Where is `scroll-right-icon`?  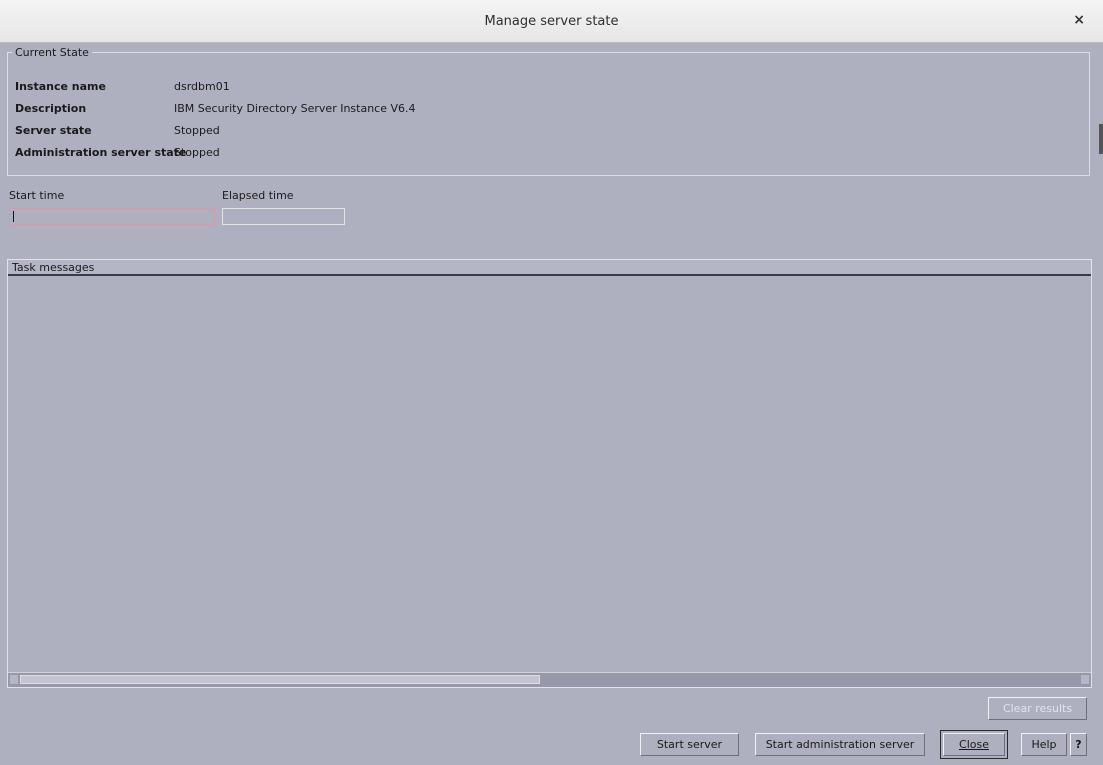
scroll-right-icon is located at coordinates (1085, 679).